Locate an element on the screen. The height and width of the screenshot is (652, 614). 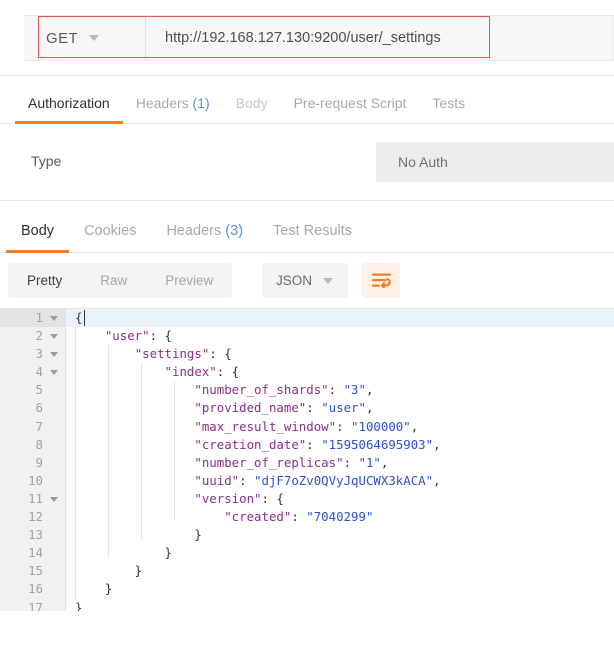
response-toolbar: Pretty Raw Preview JSON is located at coordinates (307, 280).